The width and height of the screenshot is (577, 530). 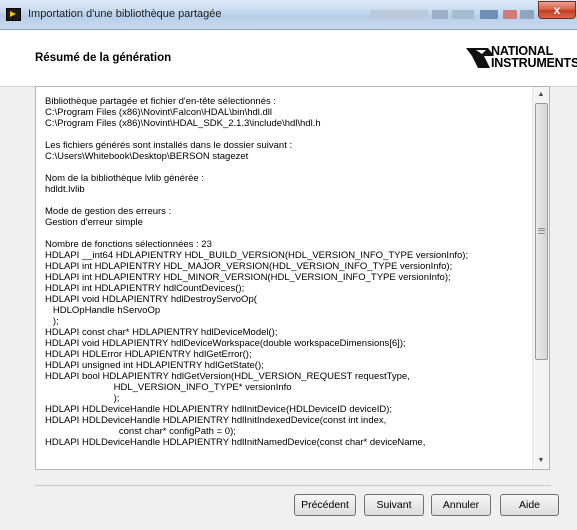 What do you see at coordinates (108, 211) in the screenshot?
I see `summary-line: Mode de gestion des erreurs :` at bounding box center [108, 211].